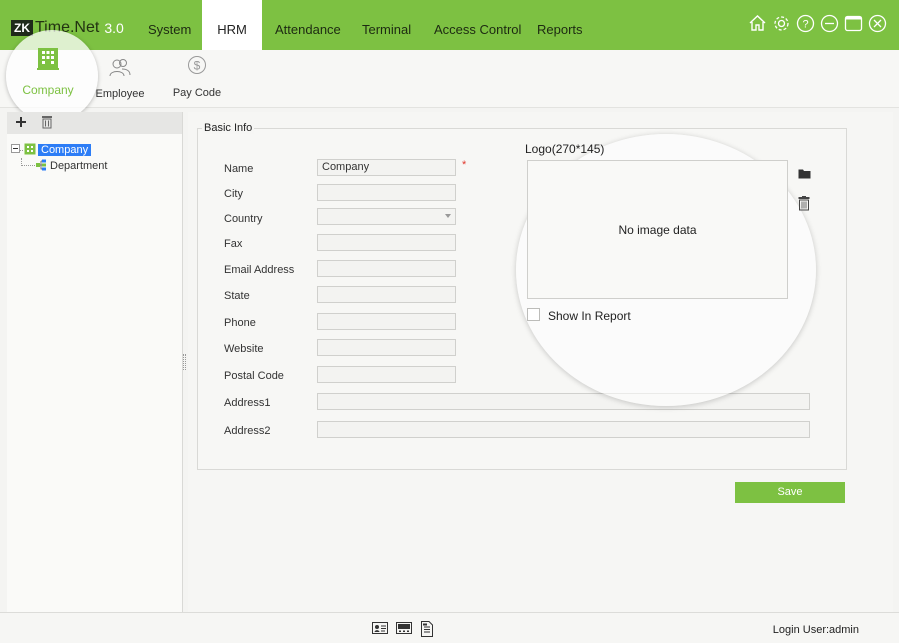 Image resolution: width=899 pixels, height=643 pixels. I want to click on report-icon, so click(427, 630).